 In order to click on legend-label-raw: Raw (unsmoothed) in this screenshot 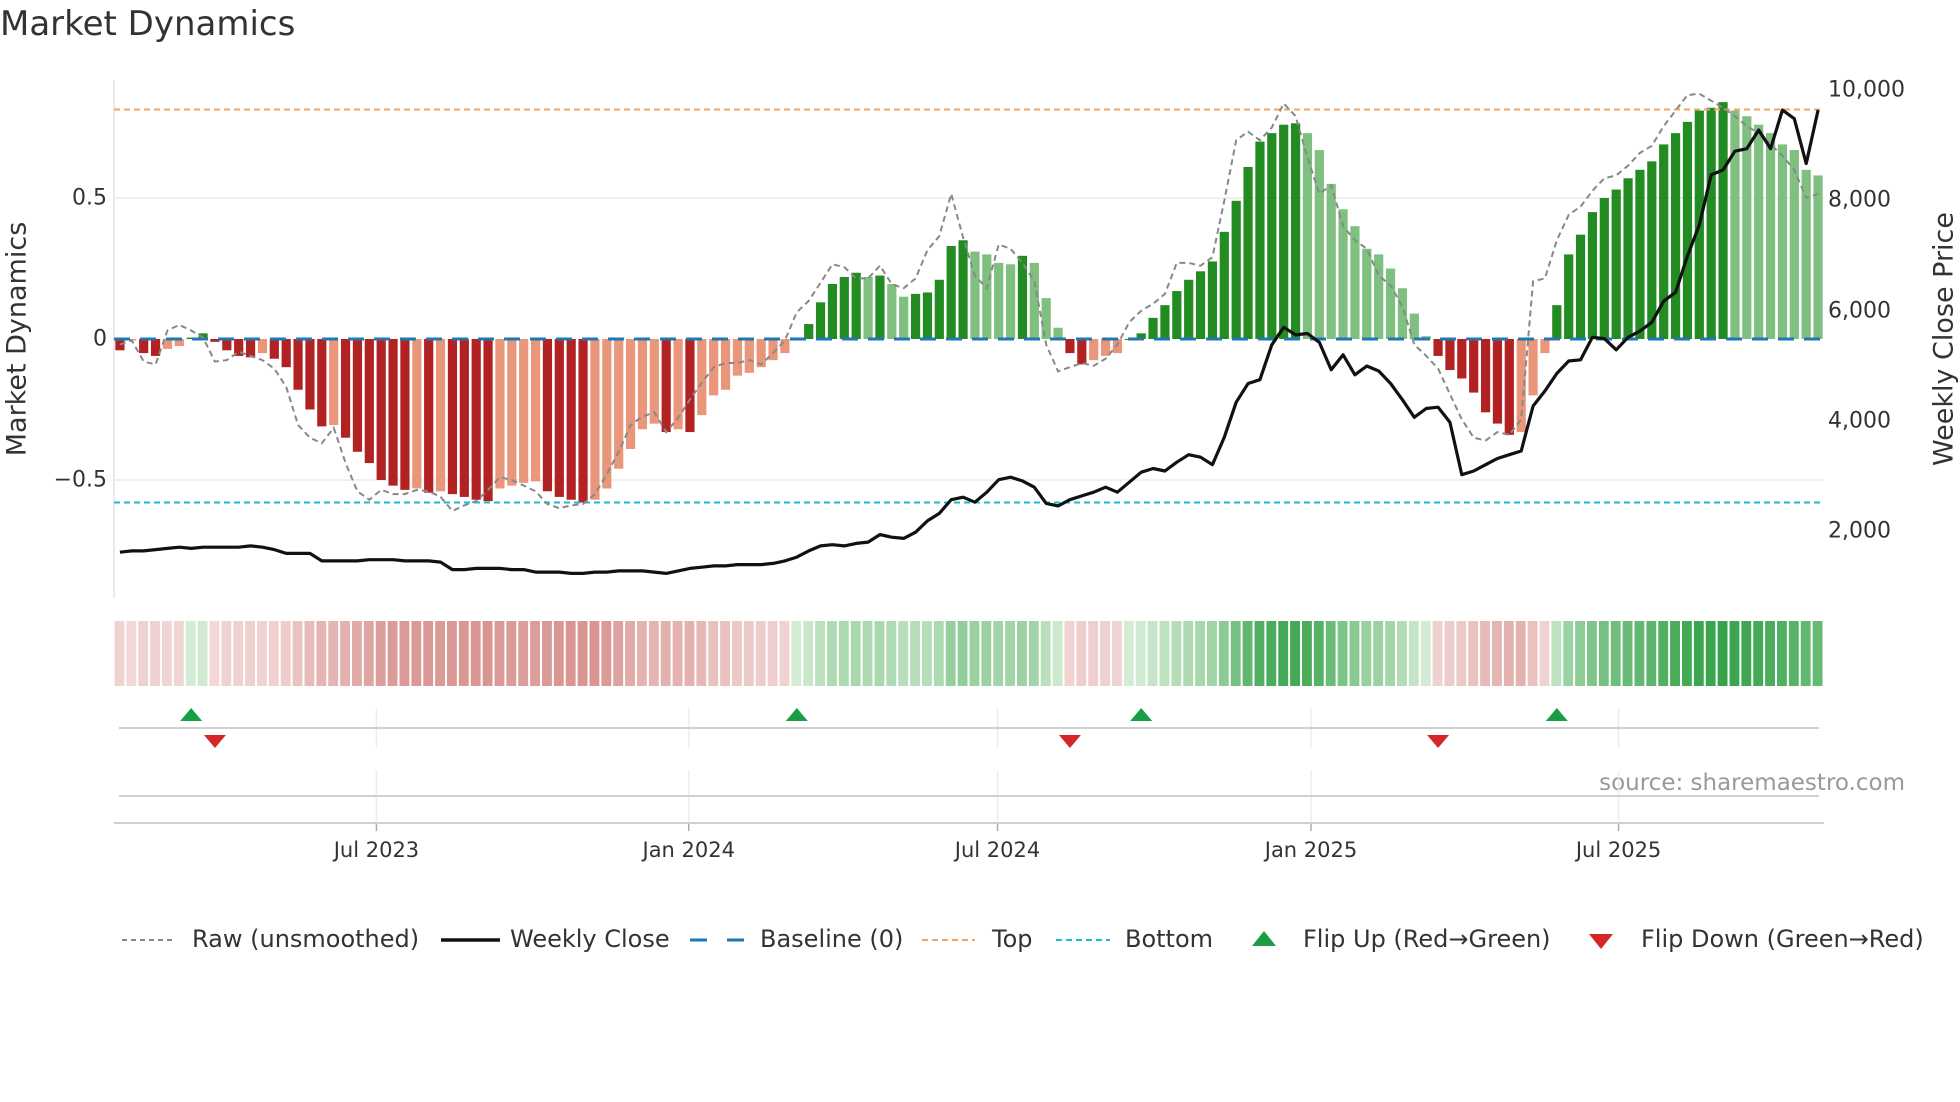, I will do `click(306, 939)`.